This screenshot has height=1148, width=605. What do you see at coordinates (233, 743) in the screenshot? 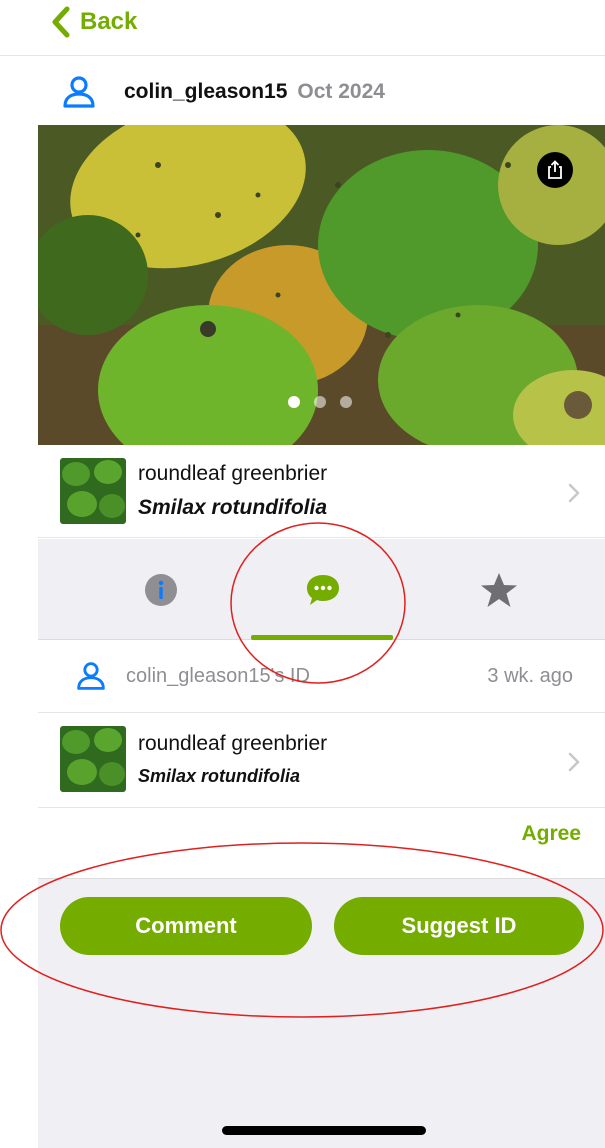
I see `identification-common-name: roundleaf greenbrier` at bounding box center [233, 743].